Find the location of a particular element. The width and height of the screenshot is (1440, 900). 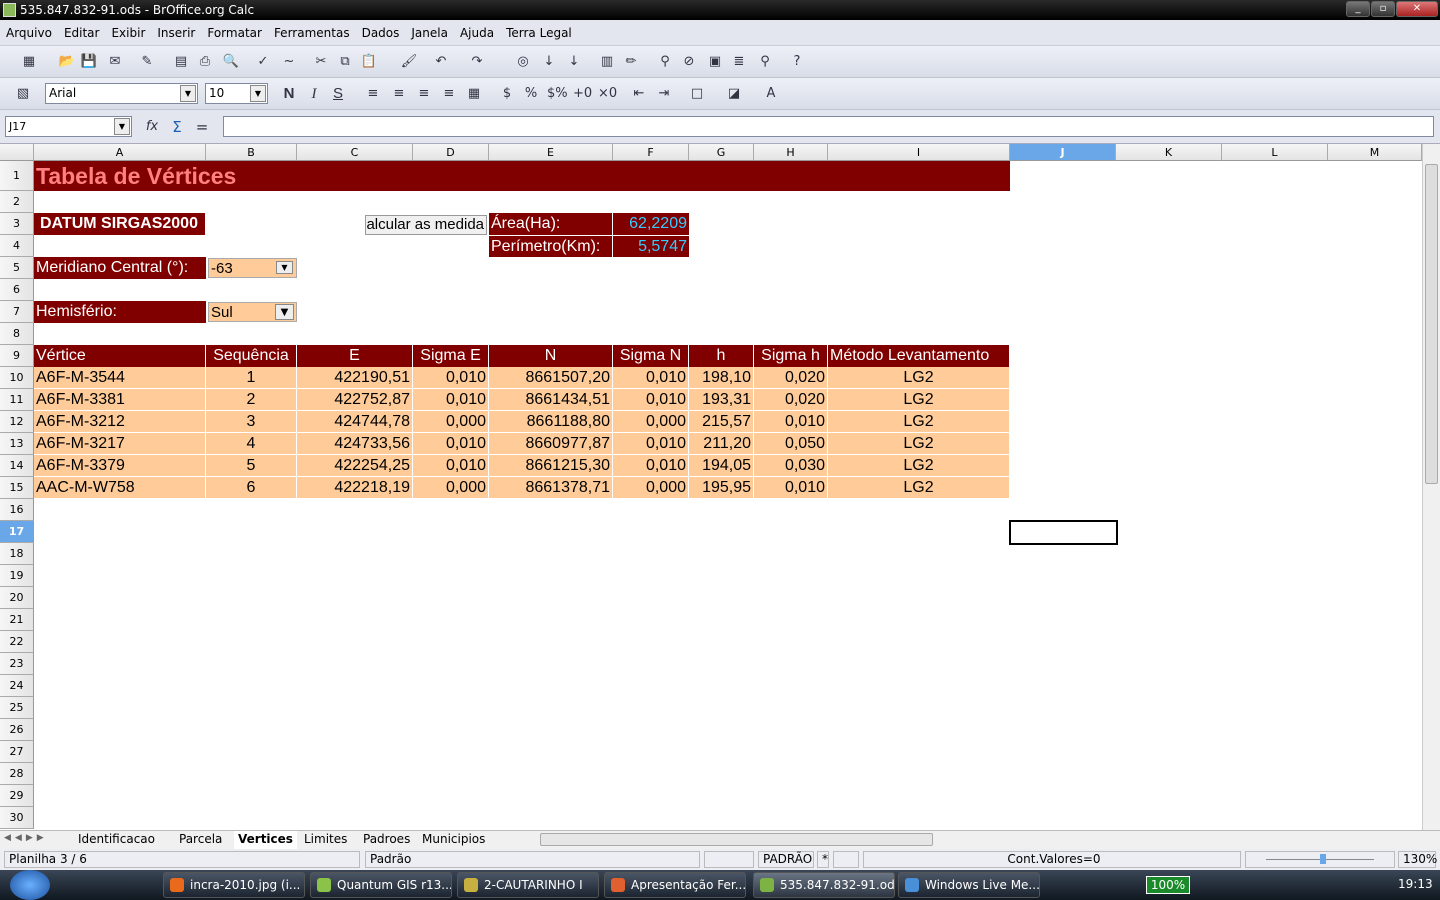

row-header-3: 3 is located at coordinates (17, 224).